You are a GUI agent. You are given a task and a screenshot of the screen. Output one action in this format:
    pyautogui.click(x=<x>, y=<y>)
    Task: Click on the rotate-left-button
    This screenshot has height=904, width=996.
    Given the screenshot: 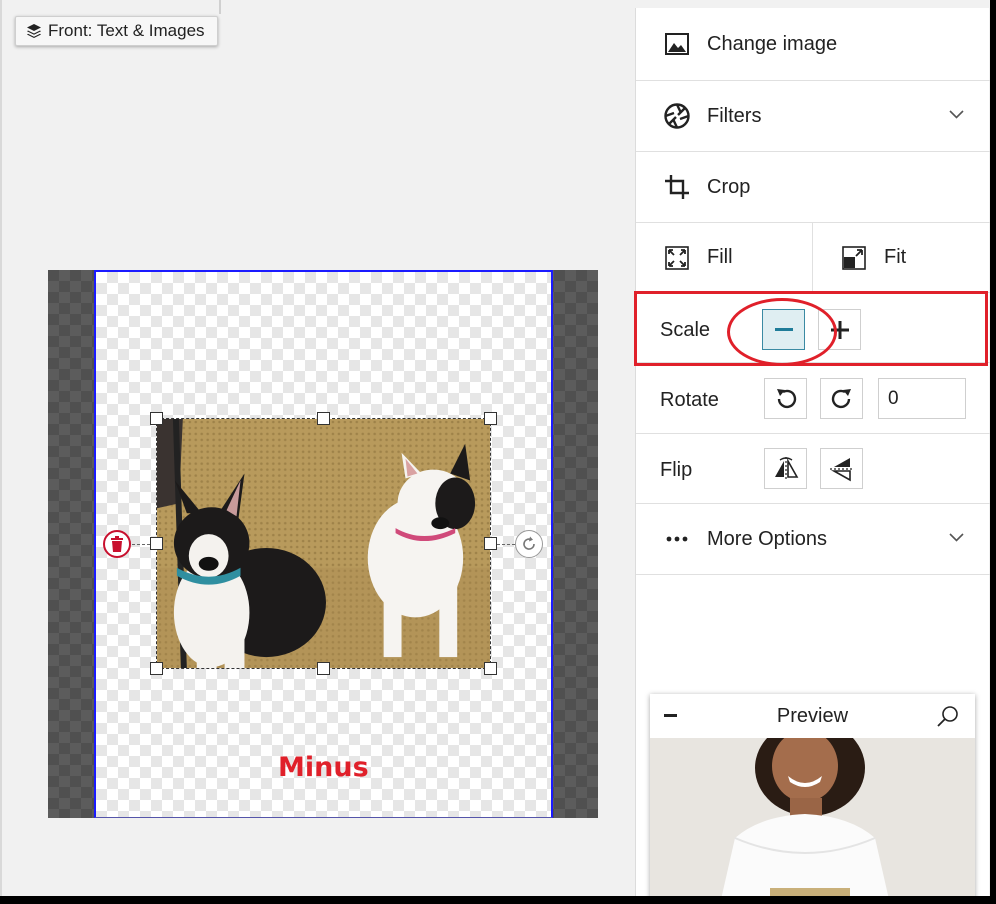 What is the action you would take?
    pyautogui.click(x=785, y=398)
    